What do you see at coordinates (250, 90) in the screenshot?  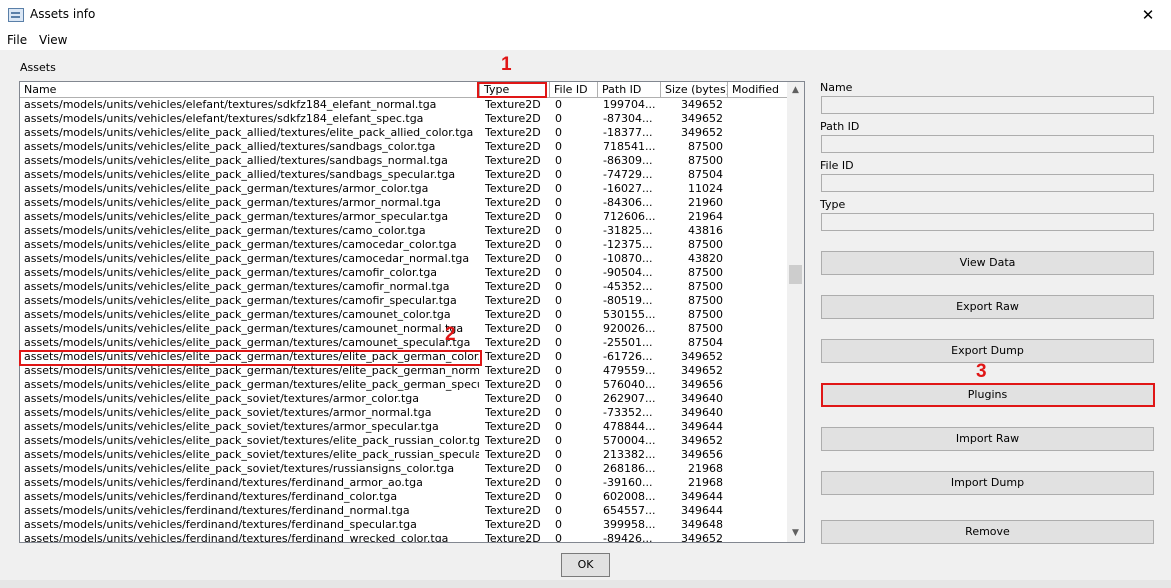 I see `column-header-name: Name` at bounding box center [250, 90].